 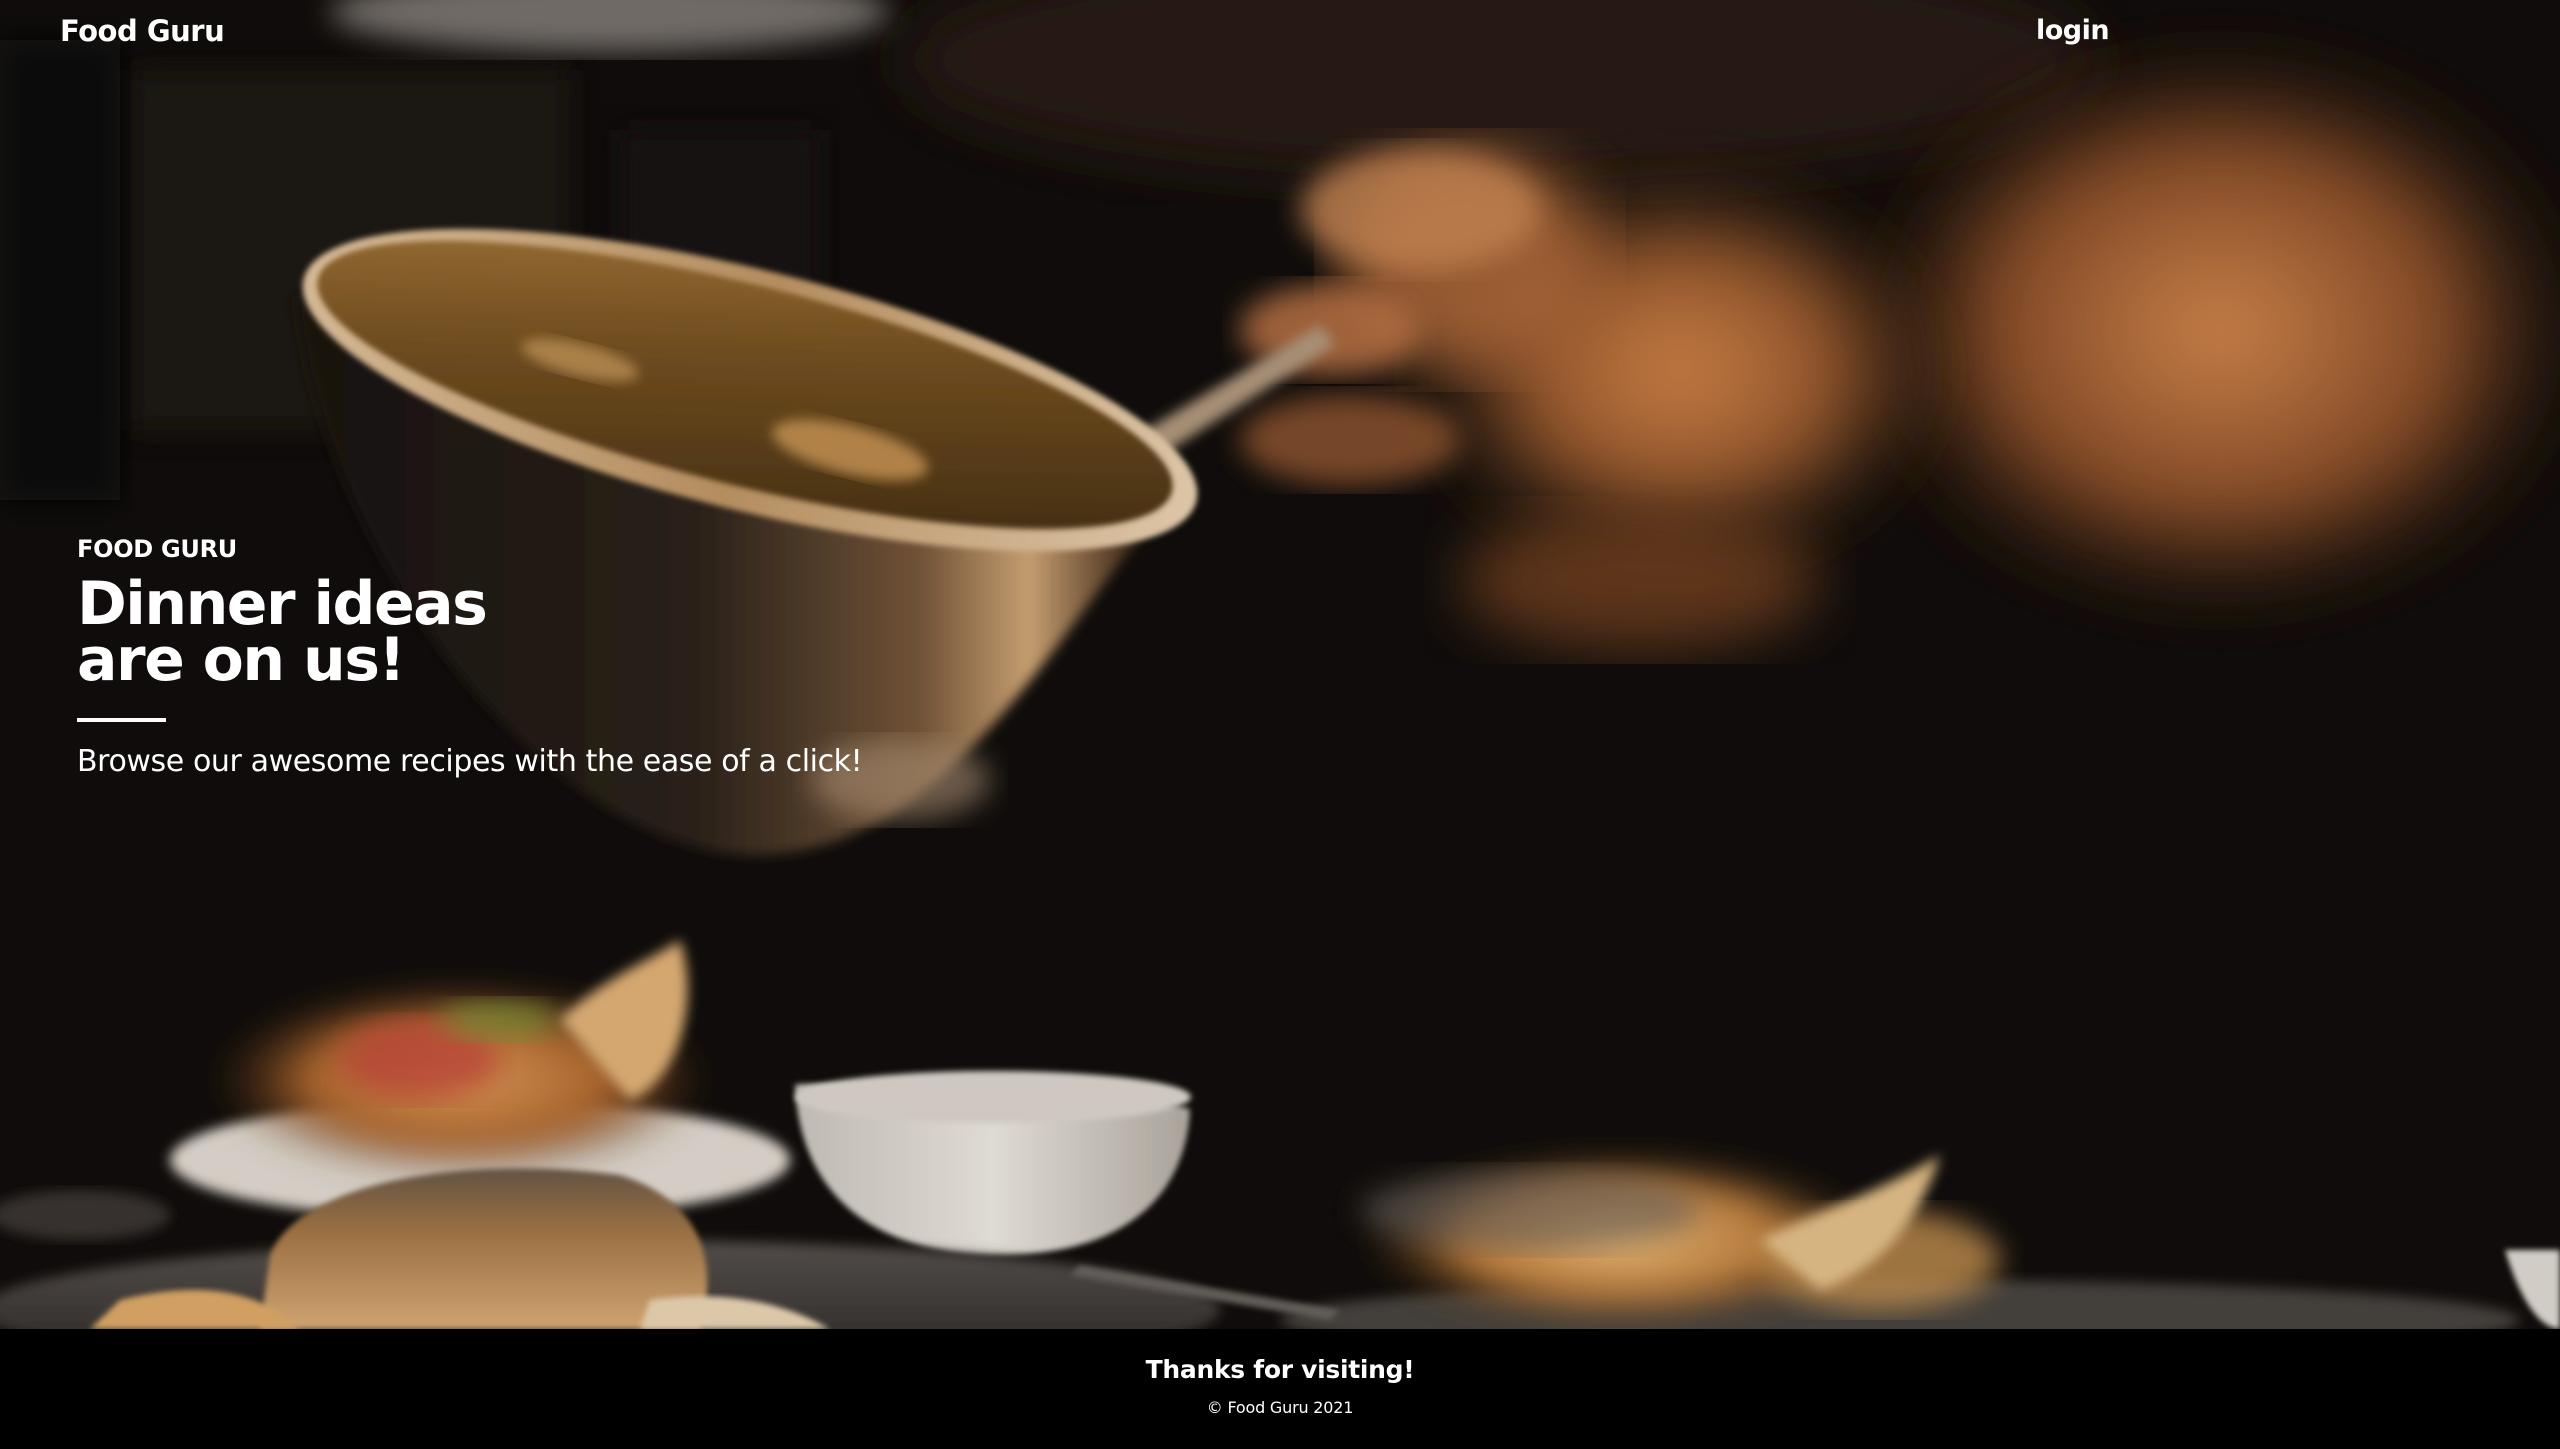 I want to click on hero-headline: Dinner ideas are on us!, so click(x=357, y=632).